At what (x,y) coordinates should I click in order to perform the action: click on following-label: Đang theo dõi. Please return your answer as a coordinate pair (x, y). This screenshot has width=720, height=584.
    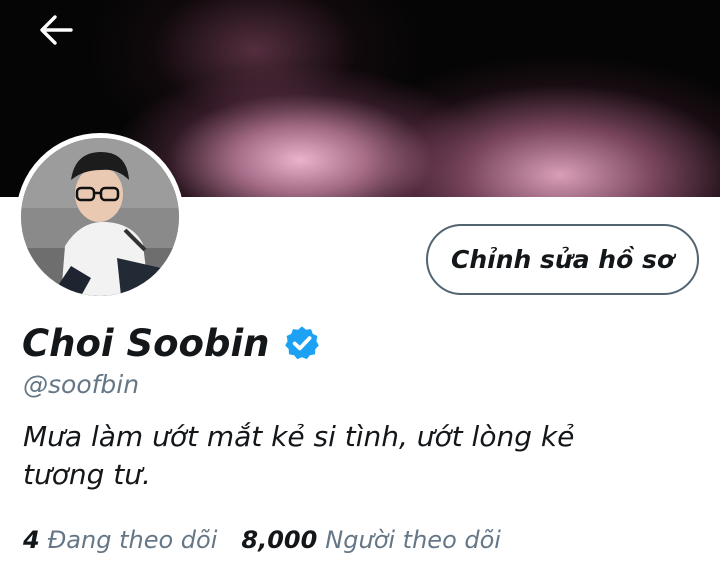
    Looking at the image, I should click on (132, 540).